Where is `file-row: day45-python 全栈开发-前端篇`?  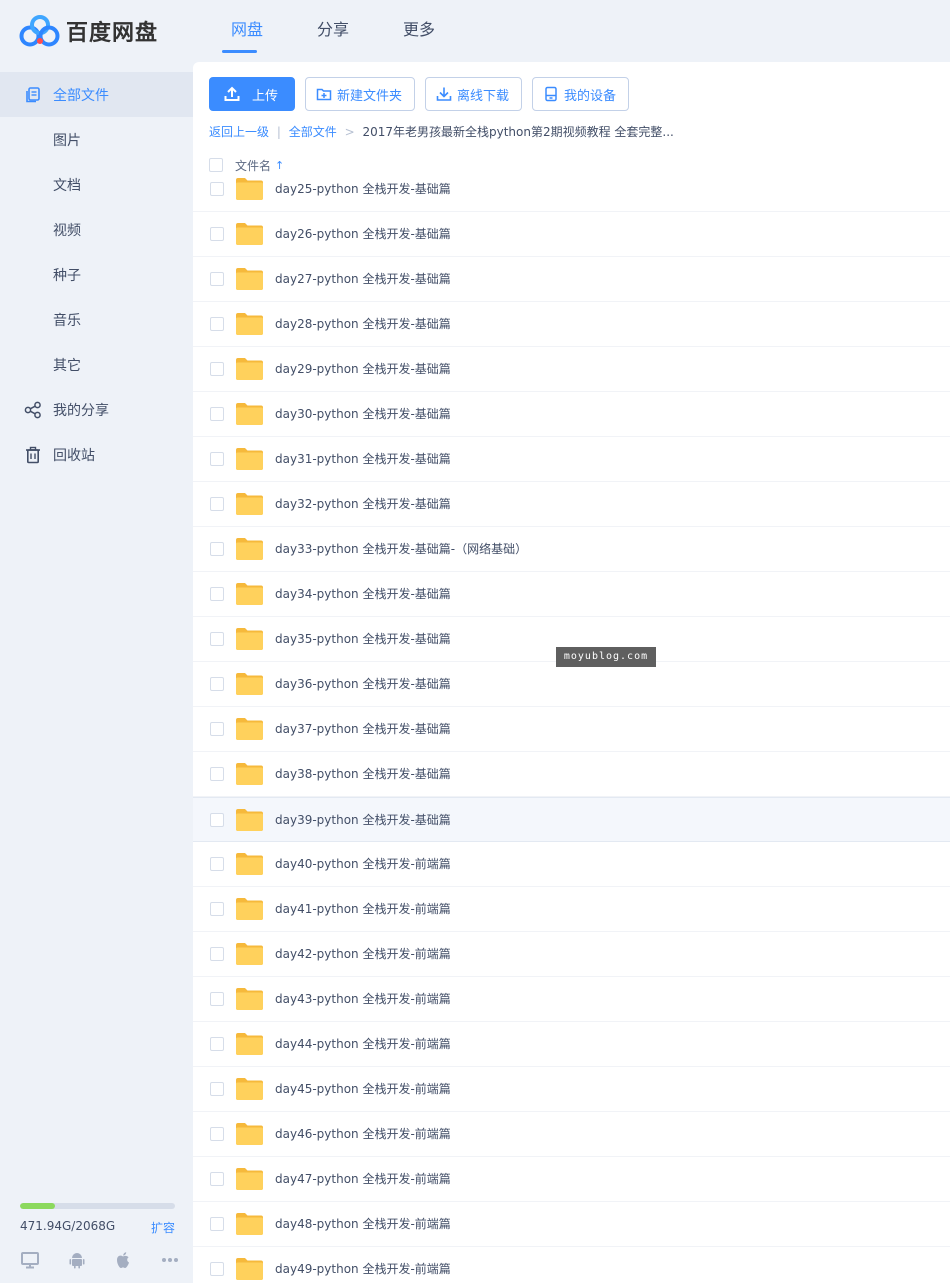
file-row: day45-python 全栈开发-前端篇 is located at coordinates (571, 1089).